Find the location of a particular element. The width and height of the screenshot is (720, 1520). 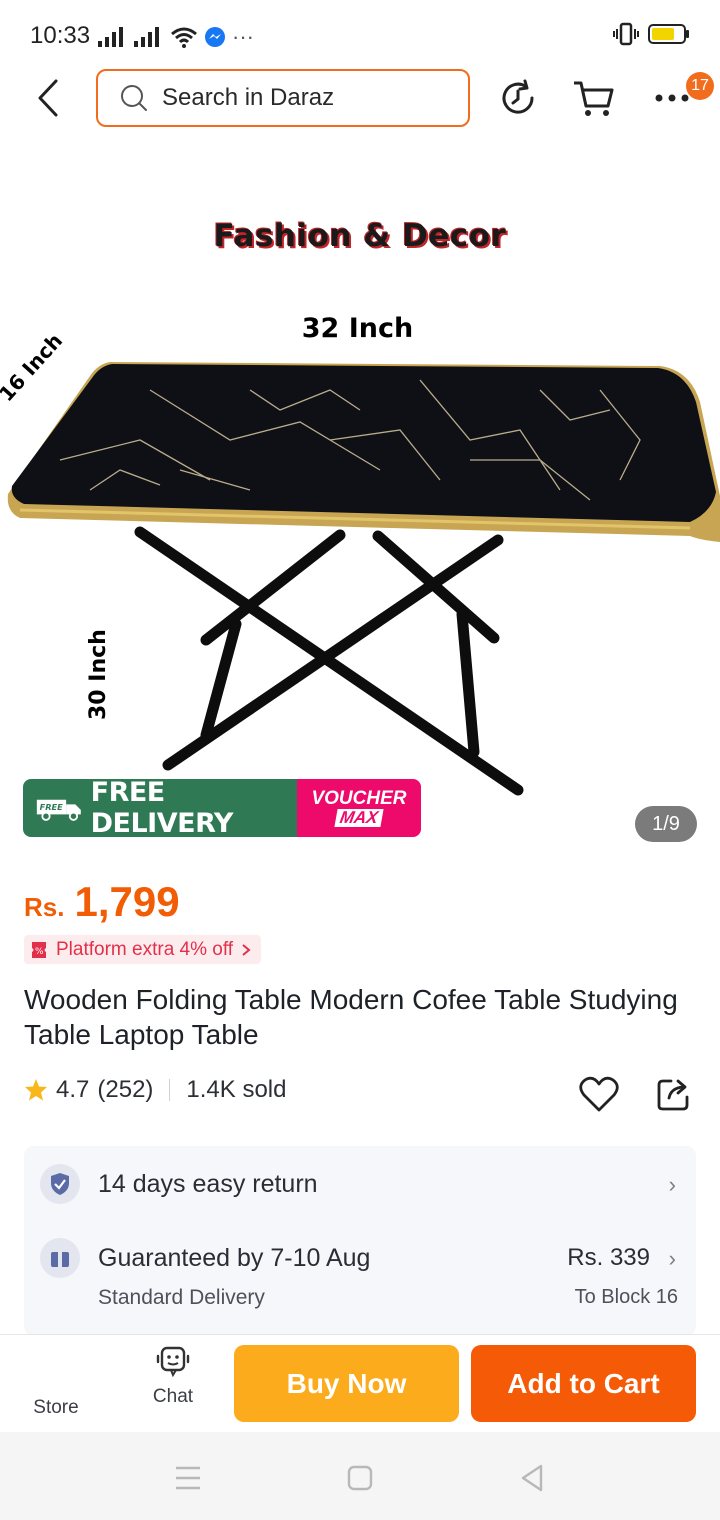

store-button: Store is located at coordinates (56, 1408).